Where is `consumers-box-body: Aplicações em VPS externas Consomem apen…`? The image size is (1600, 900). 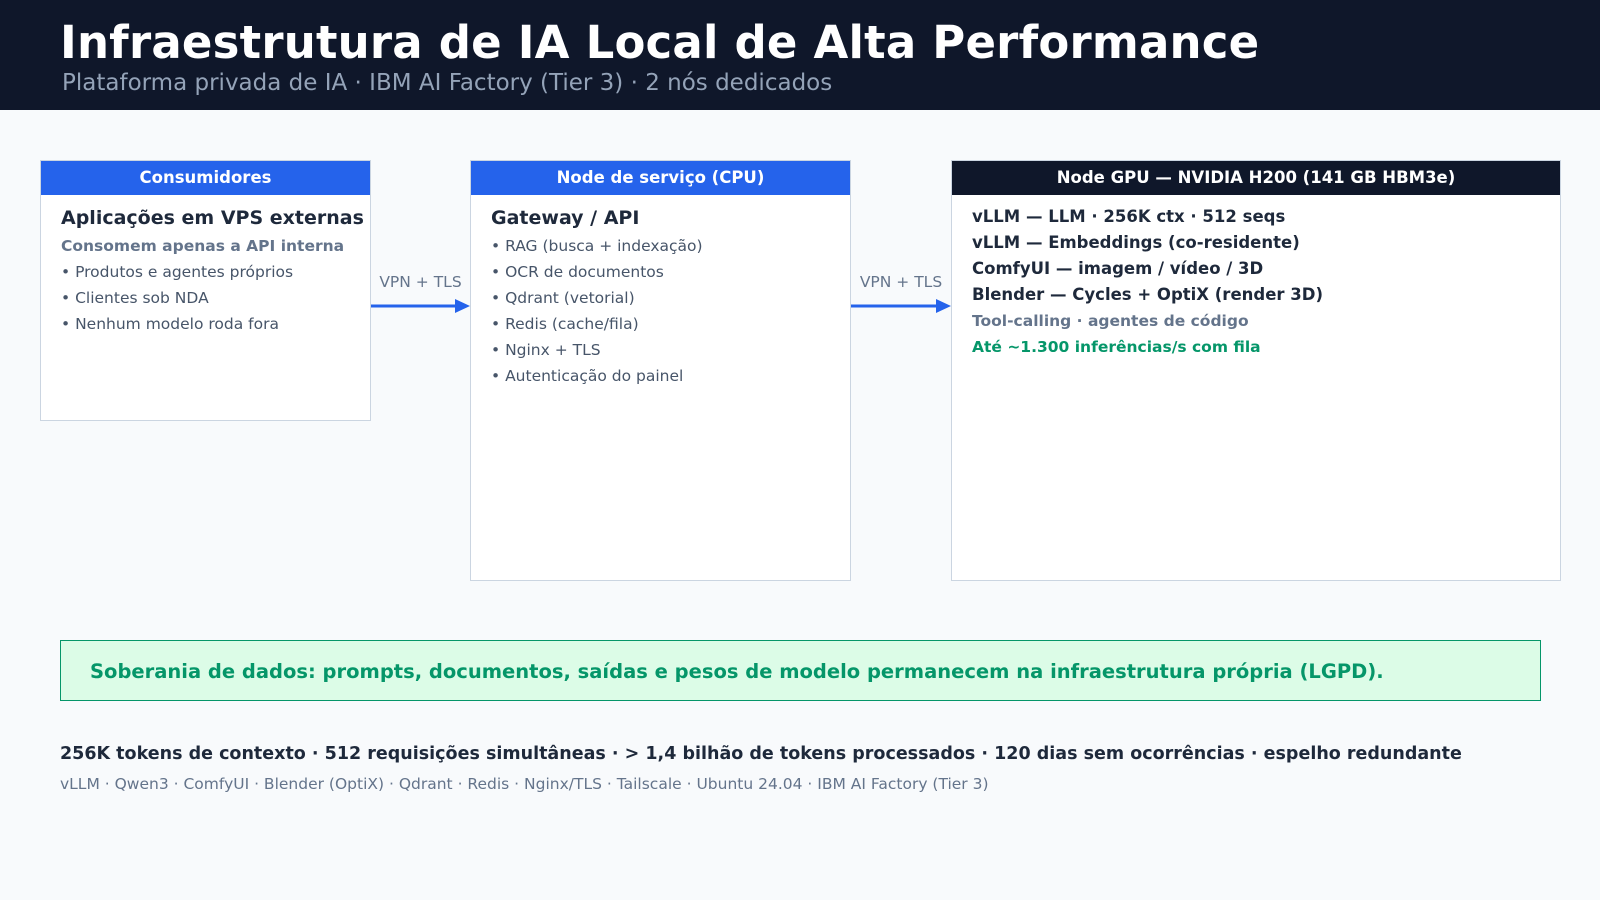 consumers-box-body: Aplicações em VPS externas Consomem apen… is located at coordinates (205, 266).